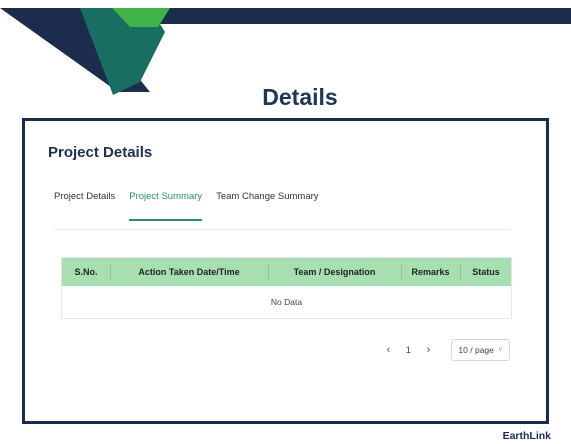  What do you see at coordinates (334, 272) in the screenshot?
I see `column-header-team: Team / Designation` at bounding box center [334, 272].